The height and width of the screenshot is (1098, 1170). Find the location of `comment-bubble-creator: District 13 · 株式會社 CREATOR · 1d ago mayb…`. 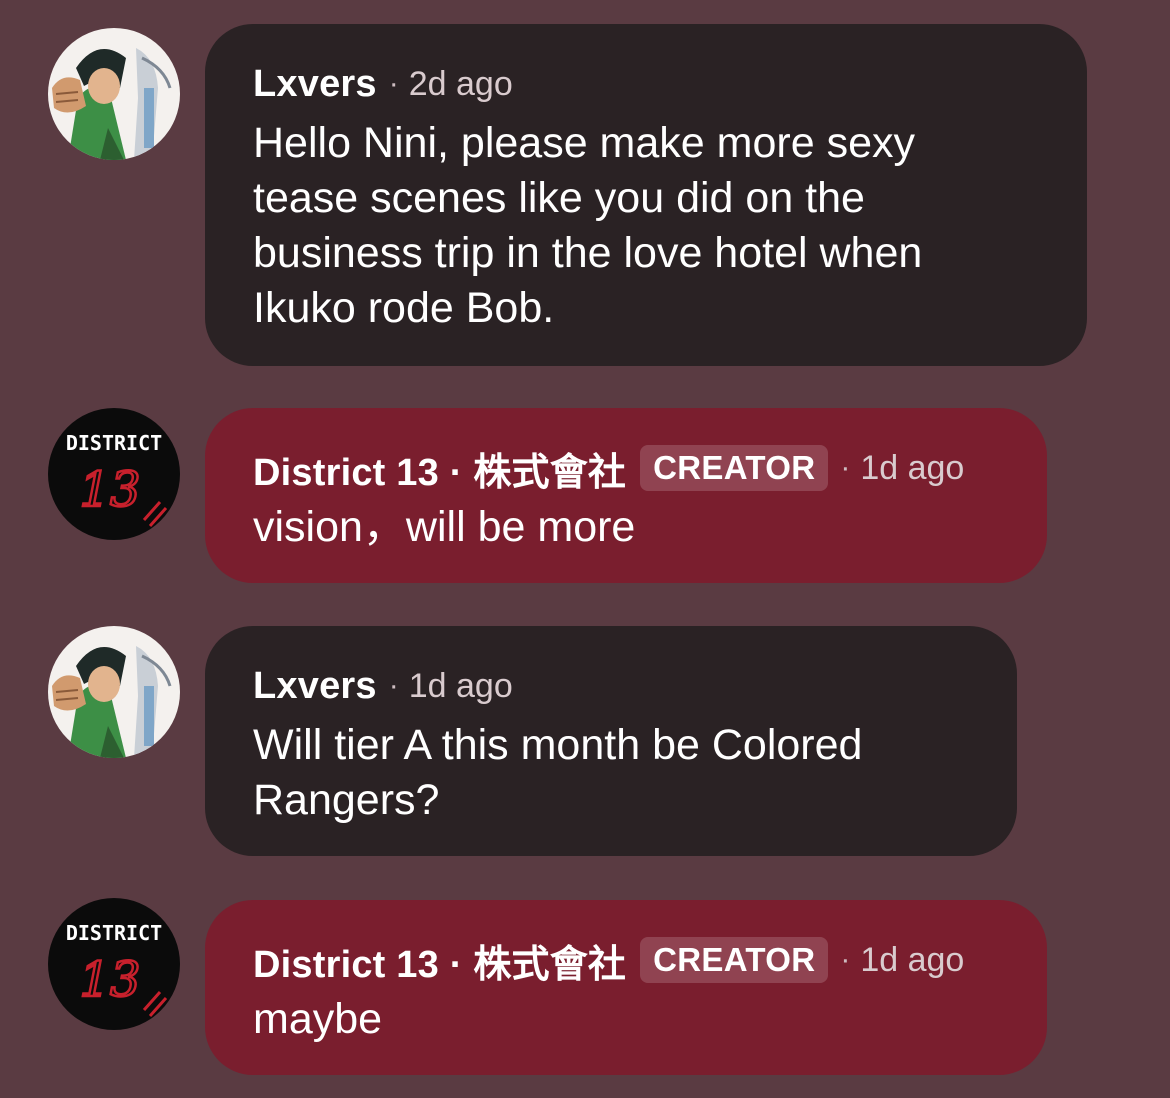

comment-bubble-creator: District 13 · 株式會社 CREATOR · 1d ago mayb… is located at coordinates (626, 987).